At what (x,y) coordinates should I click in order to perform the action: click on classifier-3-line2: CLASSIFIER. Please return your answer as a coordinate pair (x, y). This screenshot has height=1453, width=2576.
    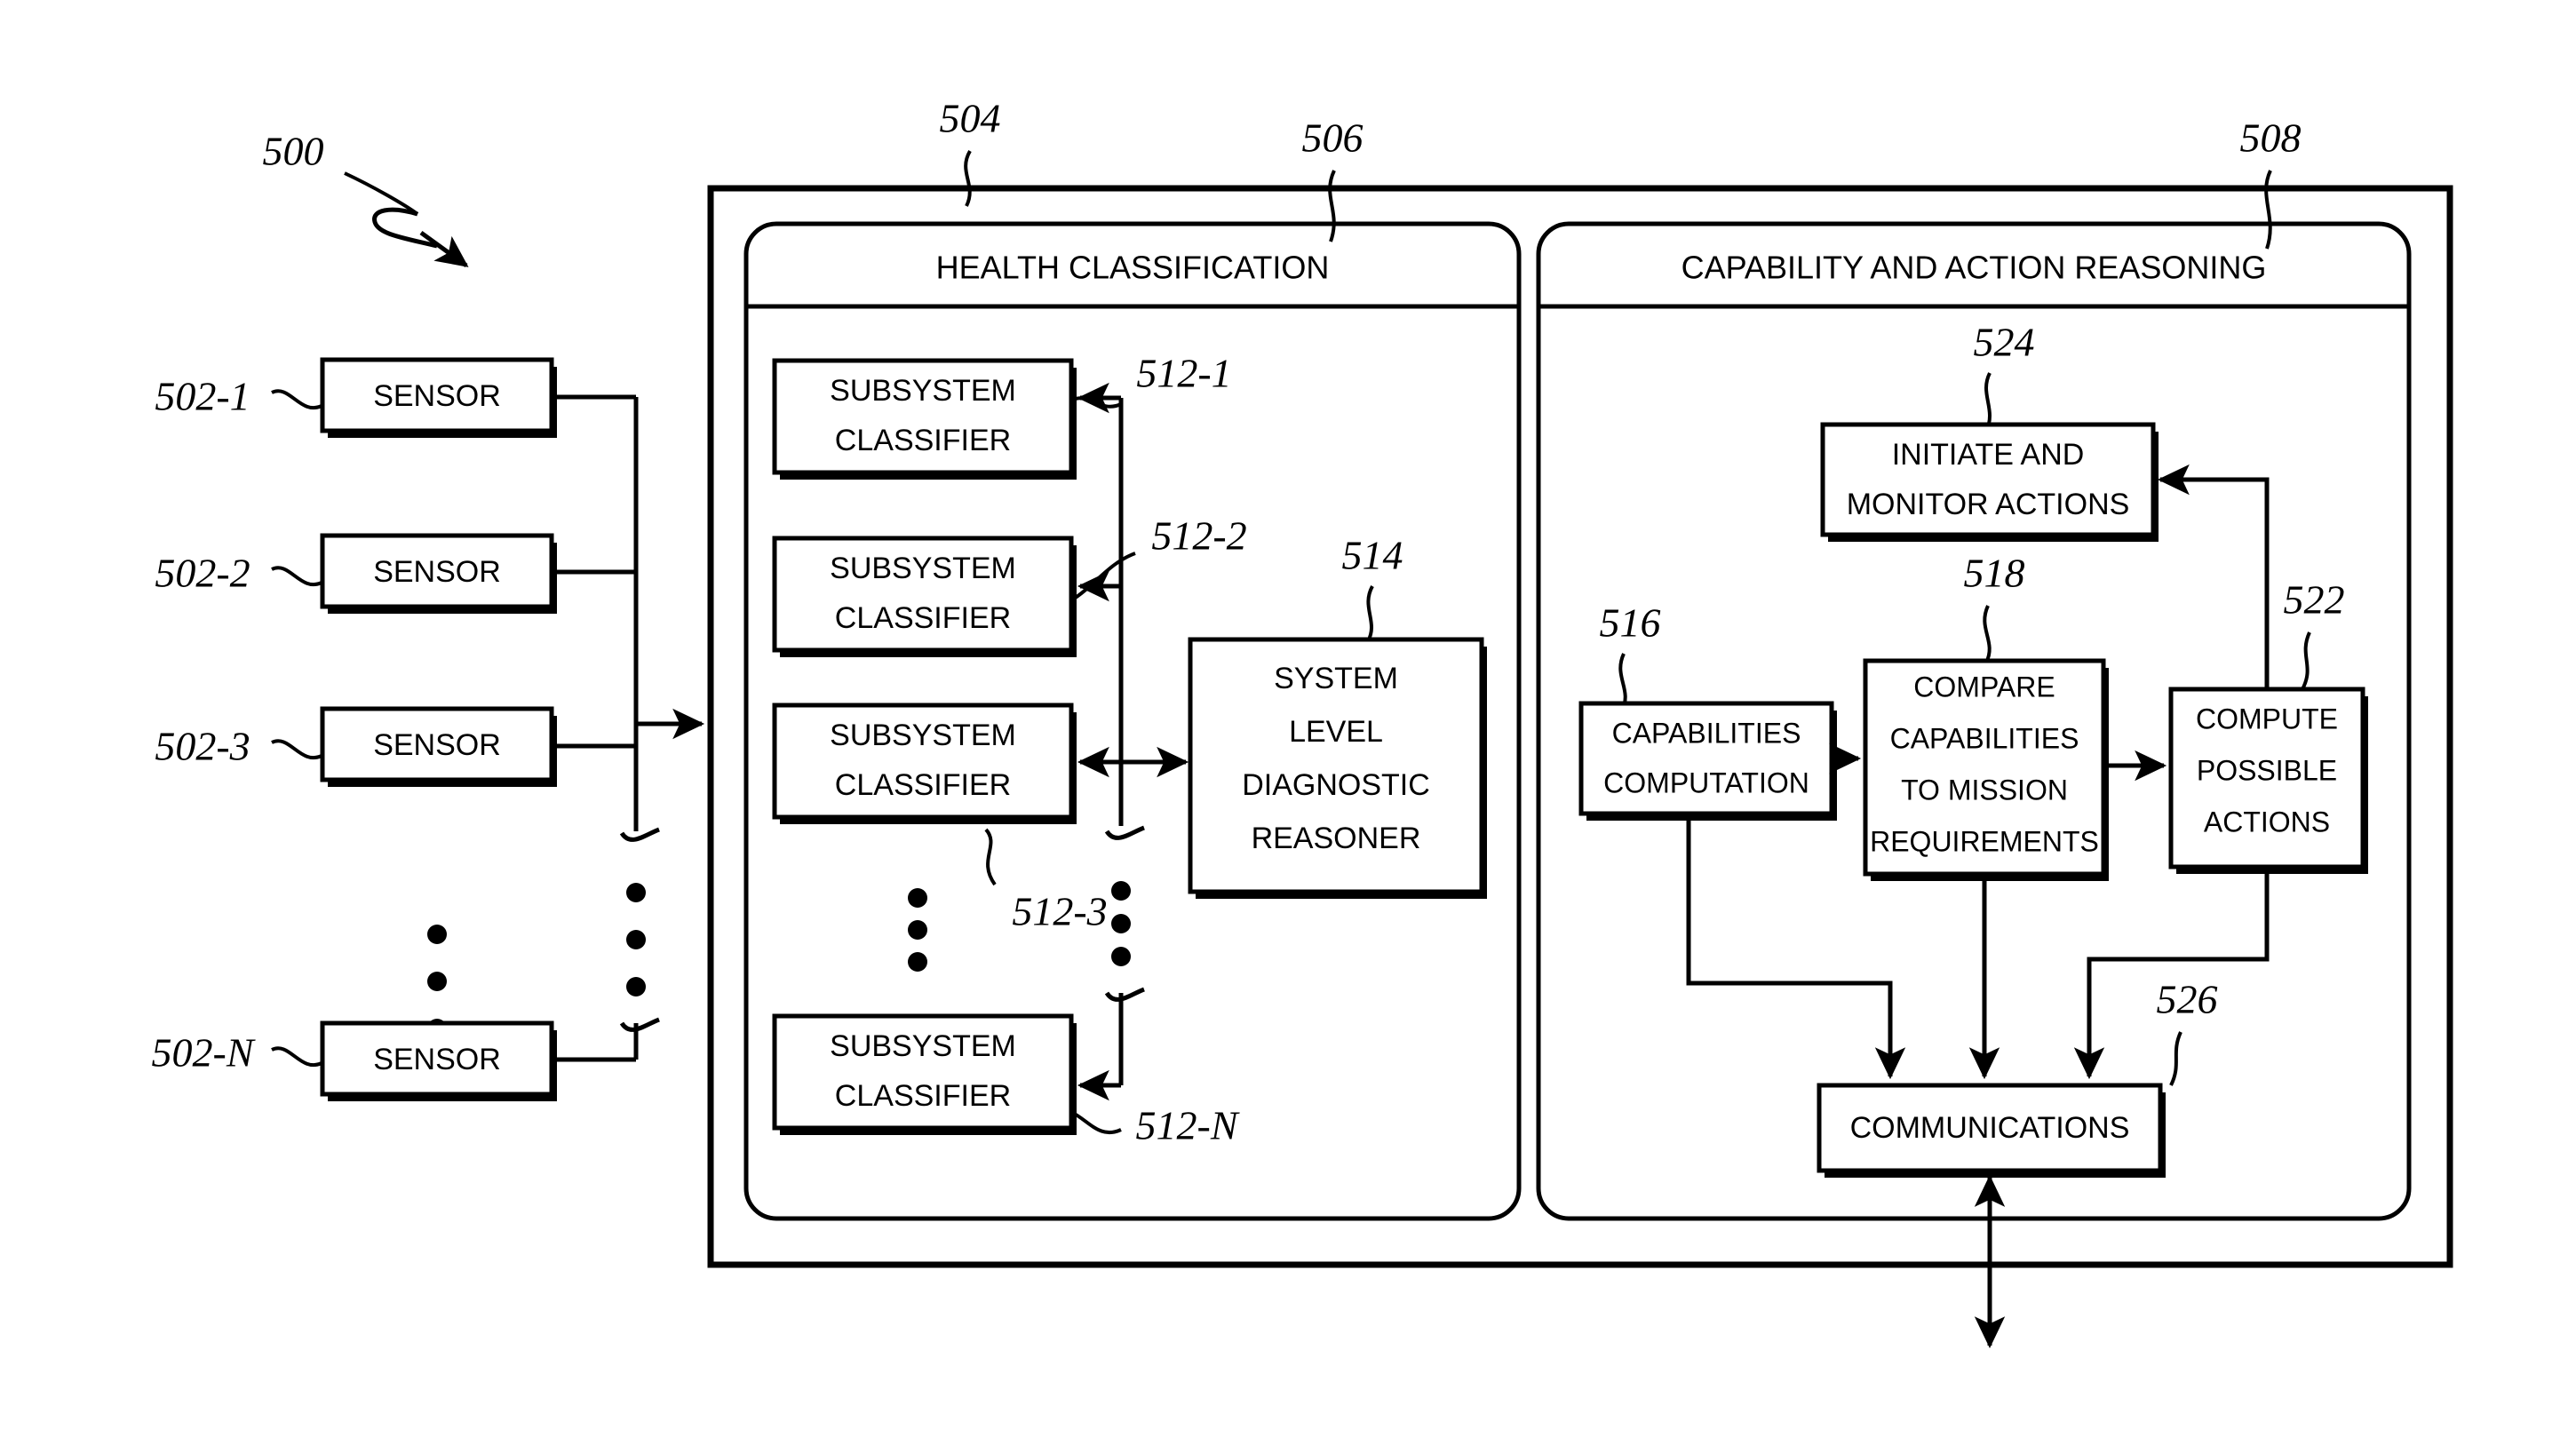
    Looking at the image, I should click on (923, 785).